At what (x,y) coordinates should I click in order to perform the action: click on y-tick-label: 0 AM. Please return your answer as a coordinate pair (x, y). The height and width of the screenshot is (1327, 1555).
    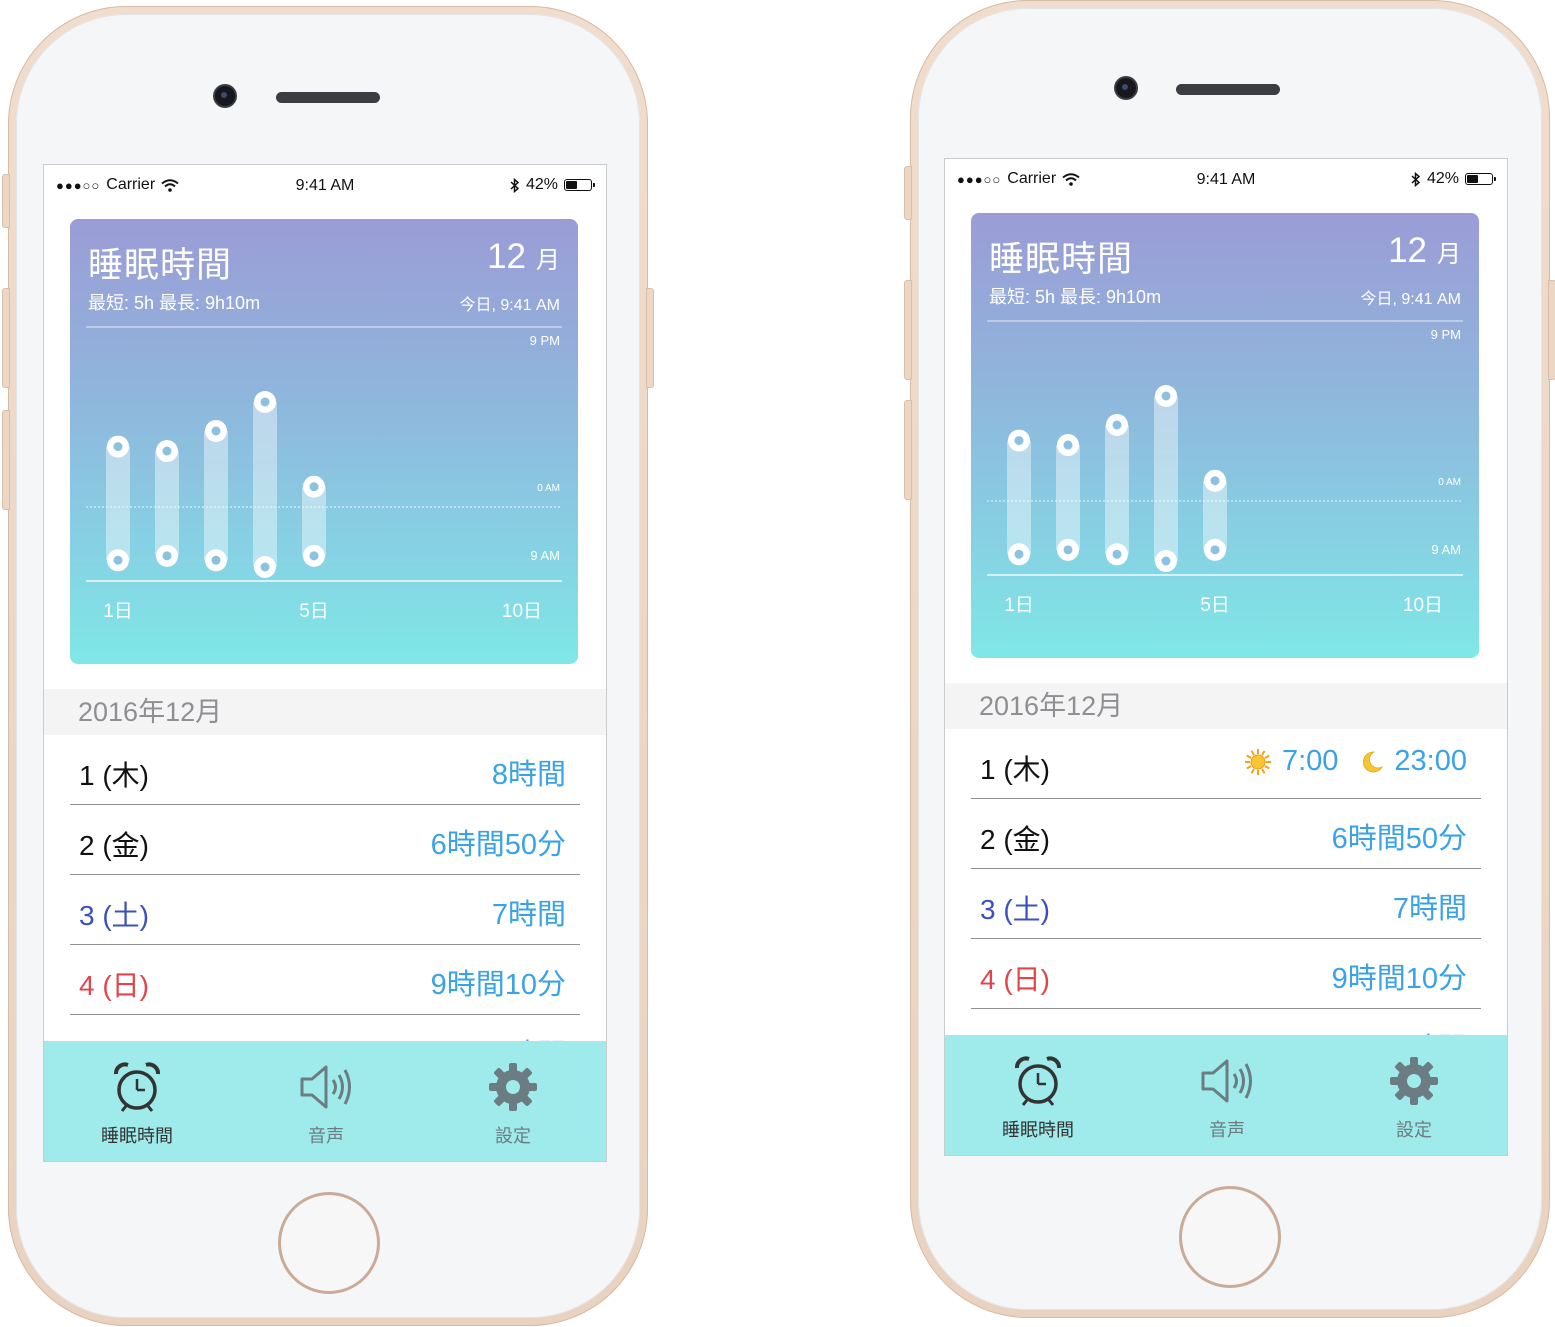
    Looking at the image, I should click on (548, 488).